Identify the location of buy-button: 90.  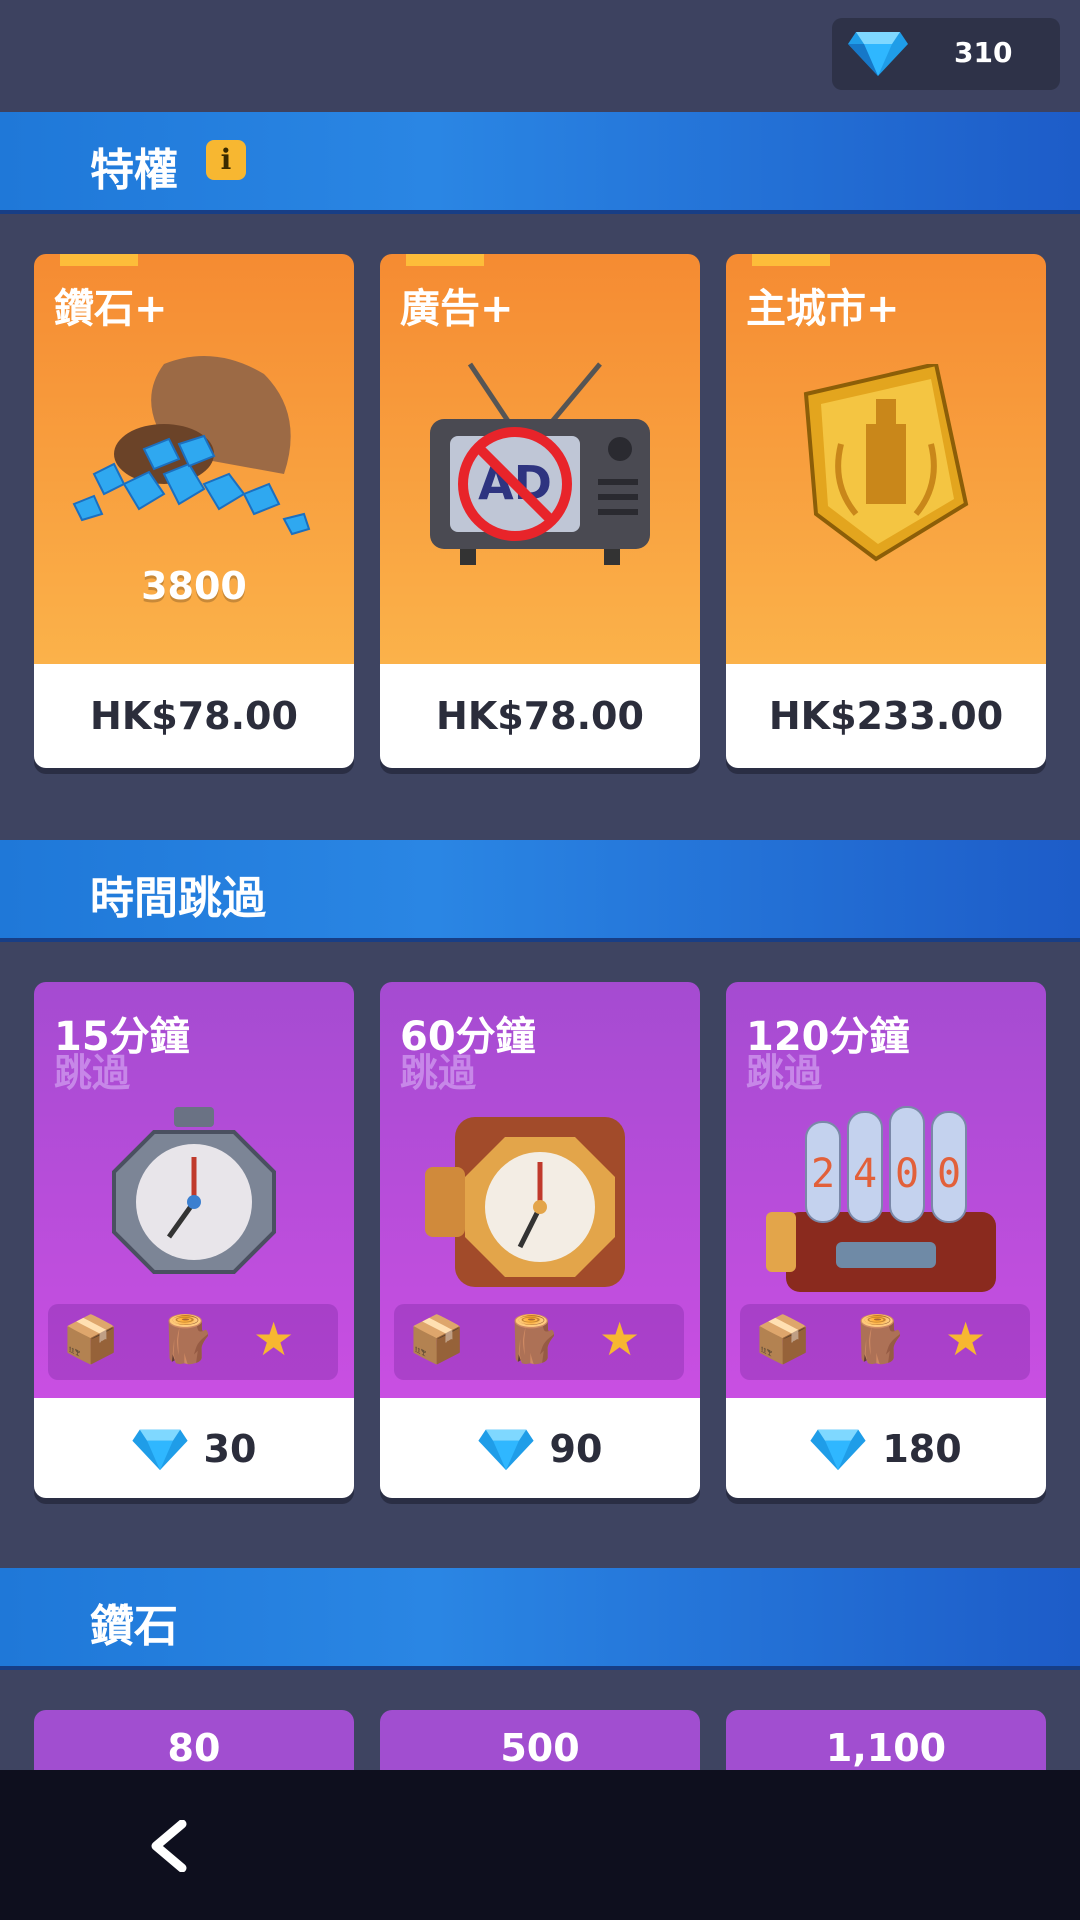
(540, 1448).